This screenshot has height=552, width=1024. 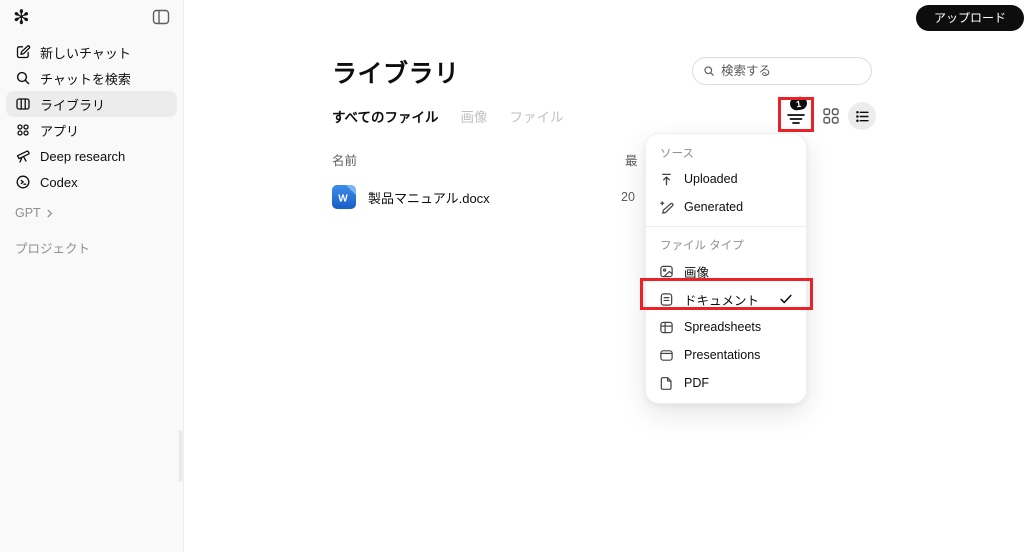 What do you see at coordinates (726, 226) in the screenshot?
I see `menu-divider` at bounding box center [726, 226].